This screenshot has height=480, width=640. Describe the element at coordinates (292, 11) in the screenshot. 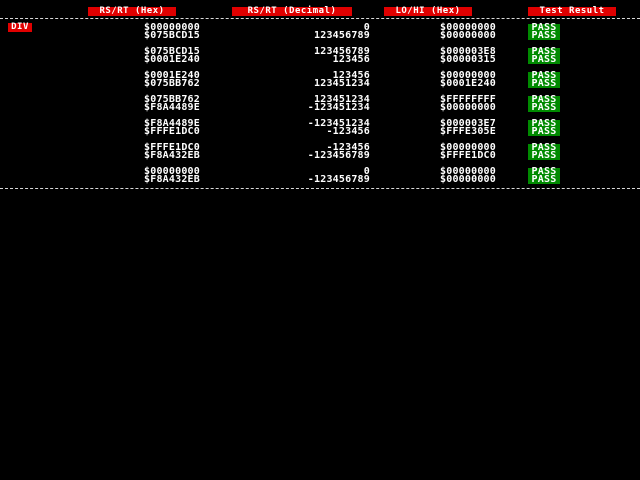

I see `header-rs-rt-decimal: RS/RT (Decimal)` at that location.